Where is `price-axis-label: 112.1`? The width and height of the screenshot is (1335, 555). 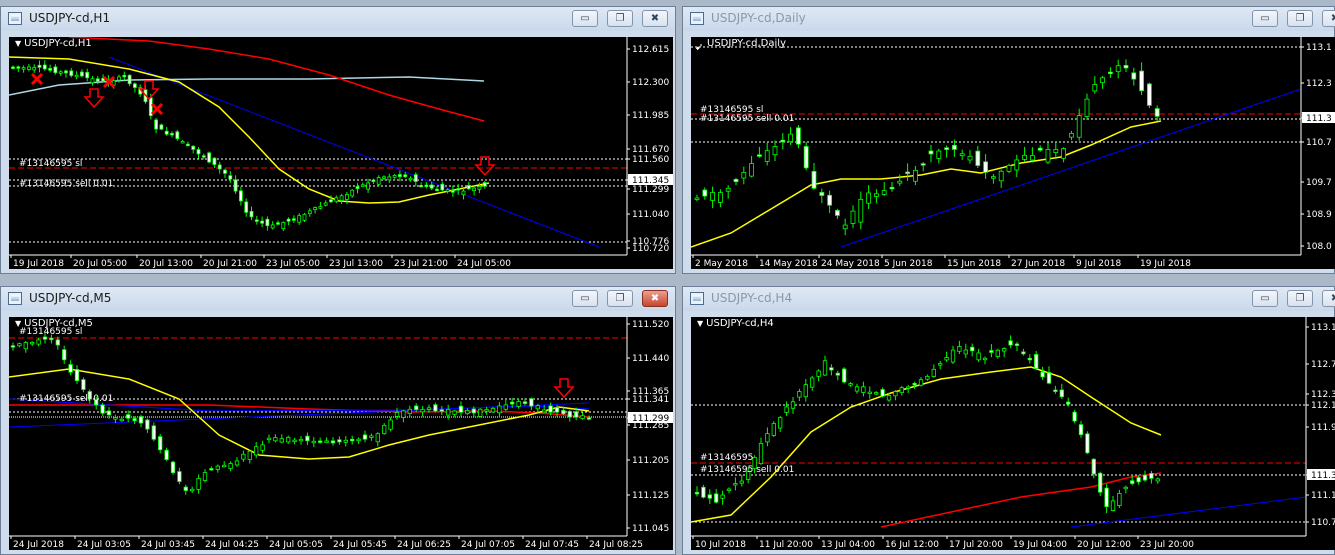 price-axis-label: 112.1 is located at coordinates (1323, 406).